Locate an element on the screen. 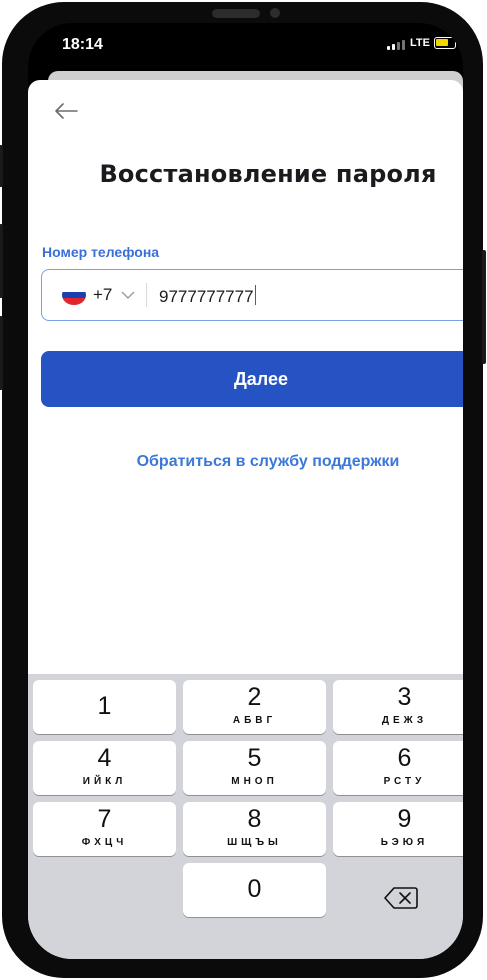 This screenshot has height=980, width=487. key-0: 0 is located at coordinates (254, 890).